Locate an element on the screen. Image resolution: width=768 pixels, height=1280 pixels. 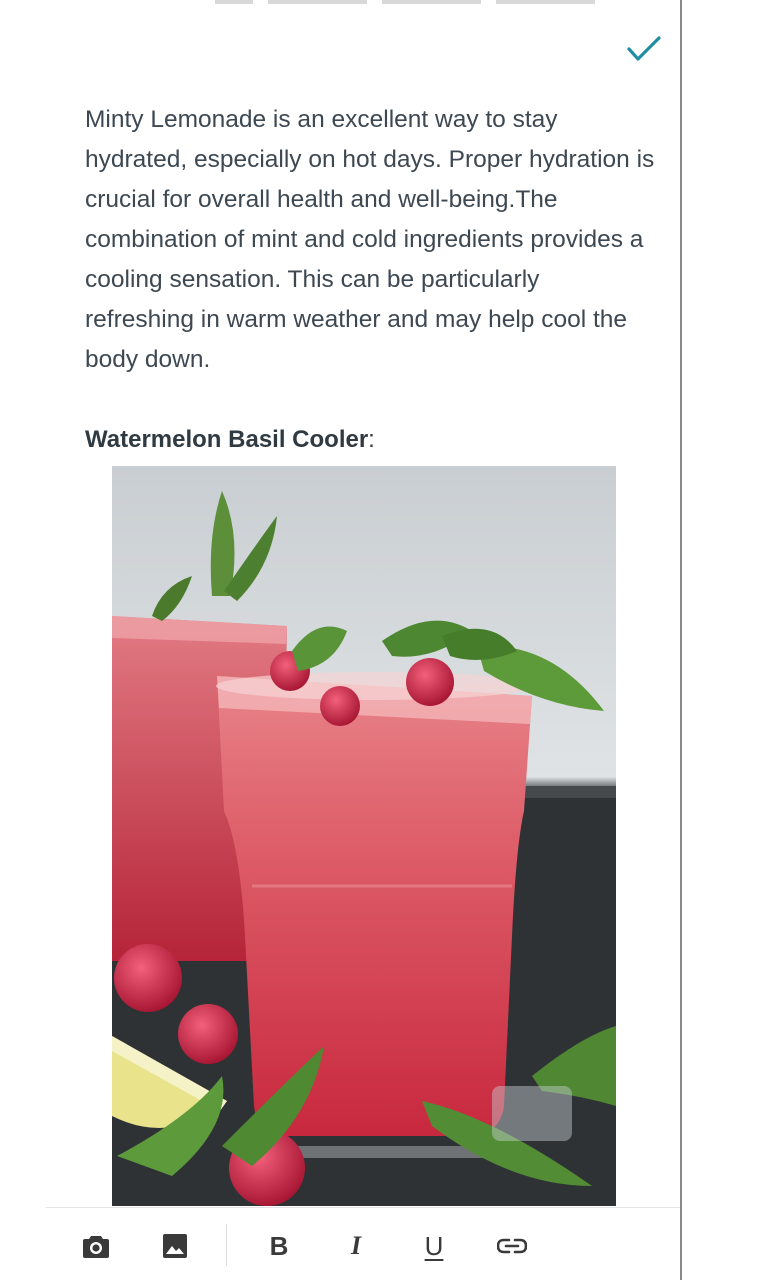
save-check-button is located at coordinates (644, 49).